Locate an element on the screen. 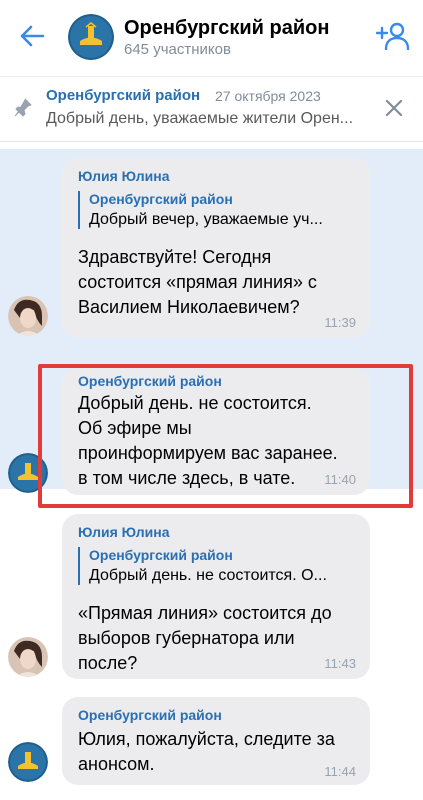  add-user-icon is located at coordinates (393, 36).